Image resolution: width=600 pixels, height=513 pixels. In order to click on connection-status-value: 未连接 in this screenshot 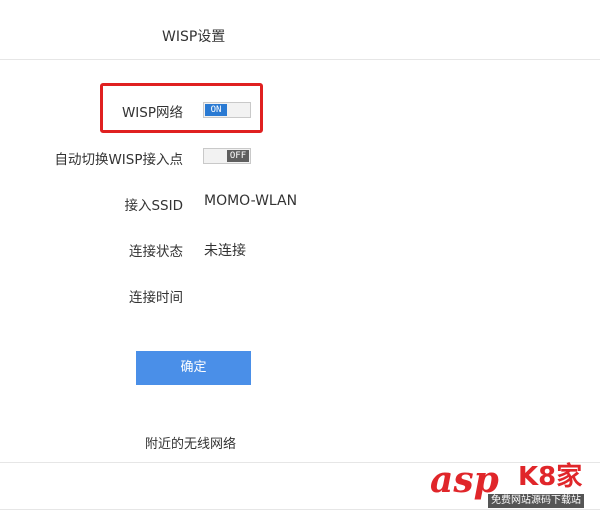, I will do `click(225, 251)`.